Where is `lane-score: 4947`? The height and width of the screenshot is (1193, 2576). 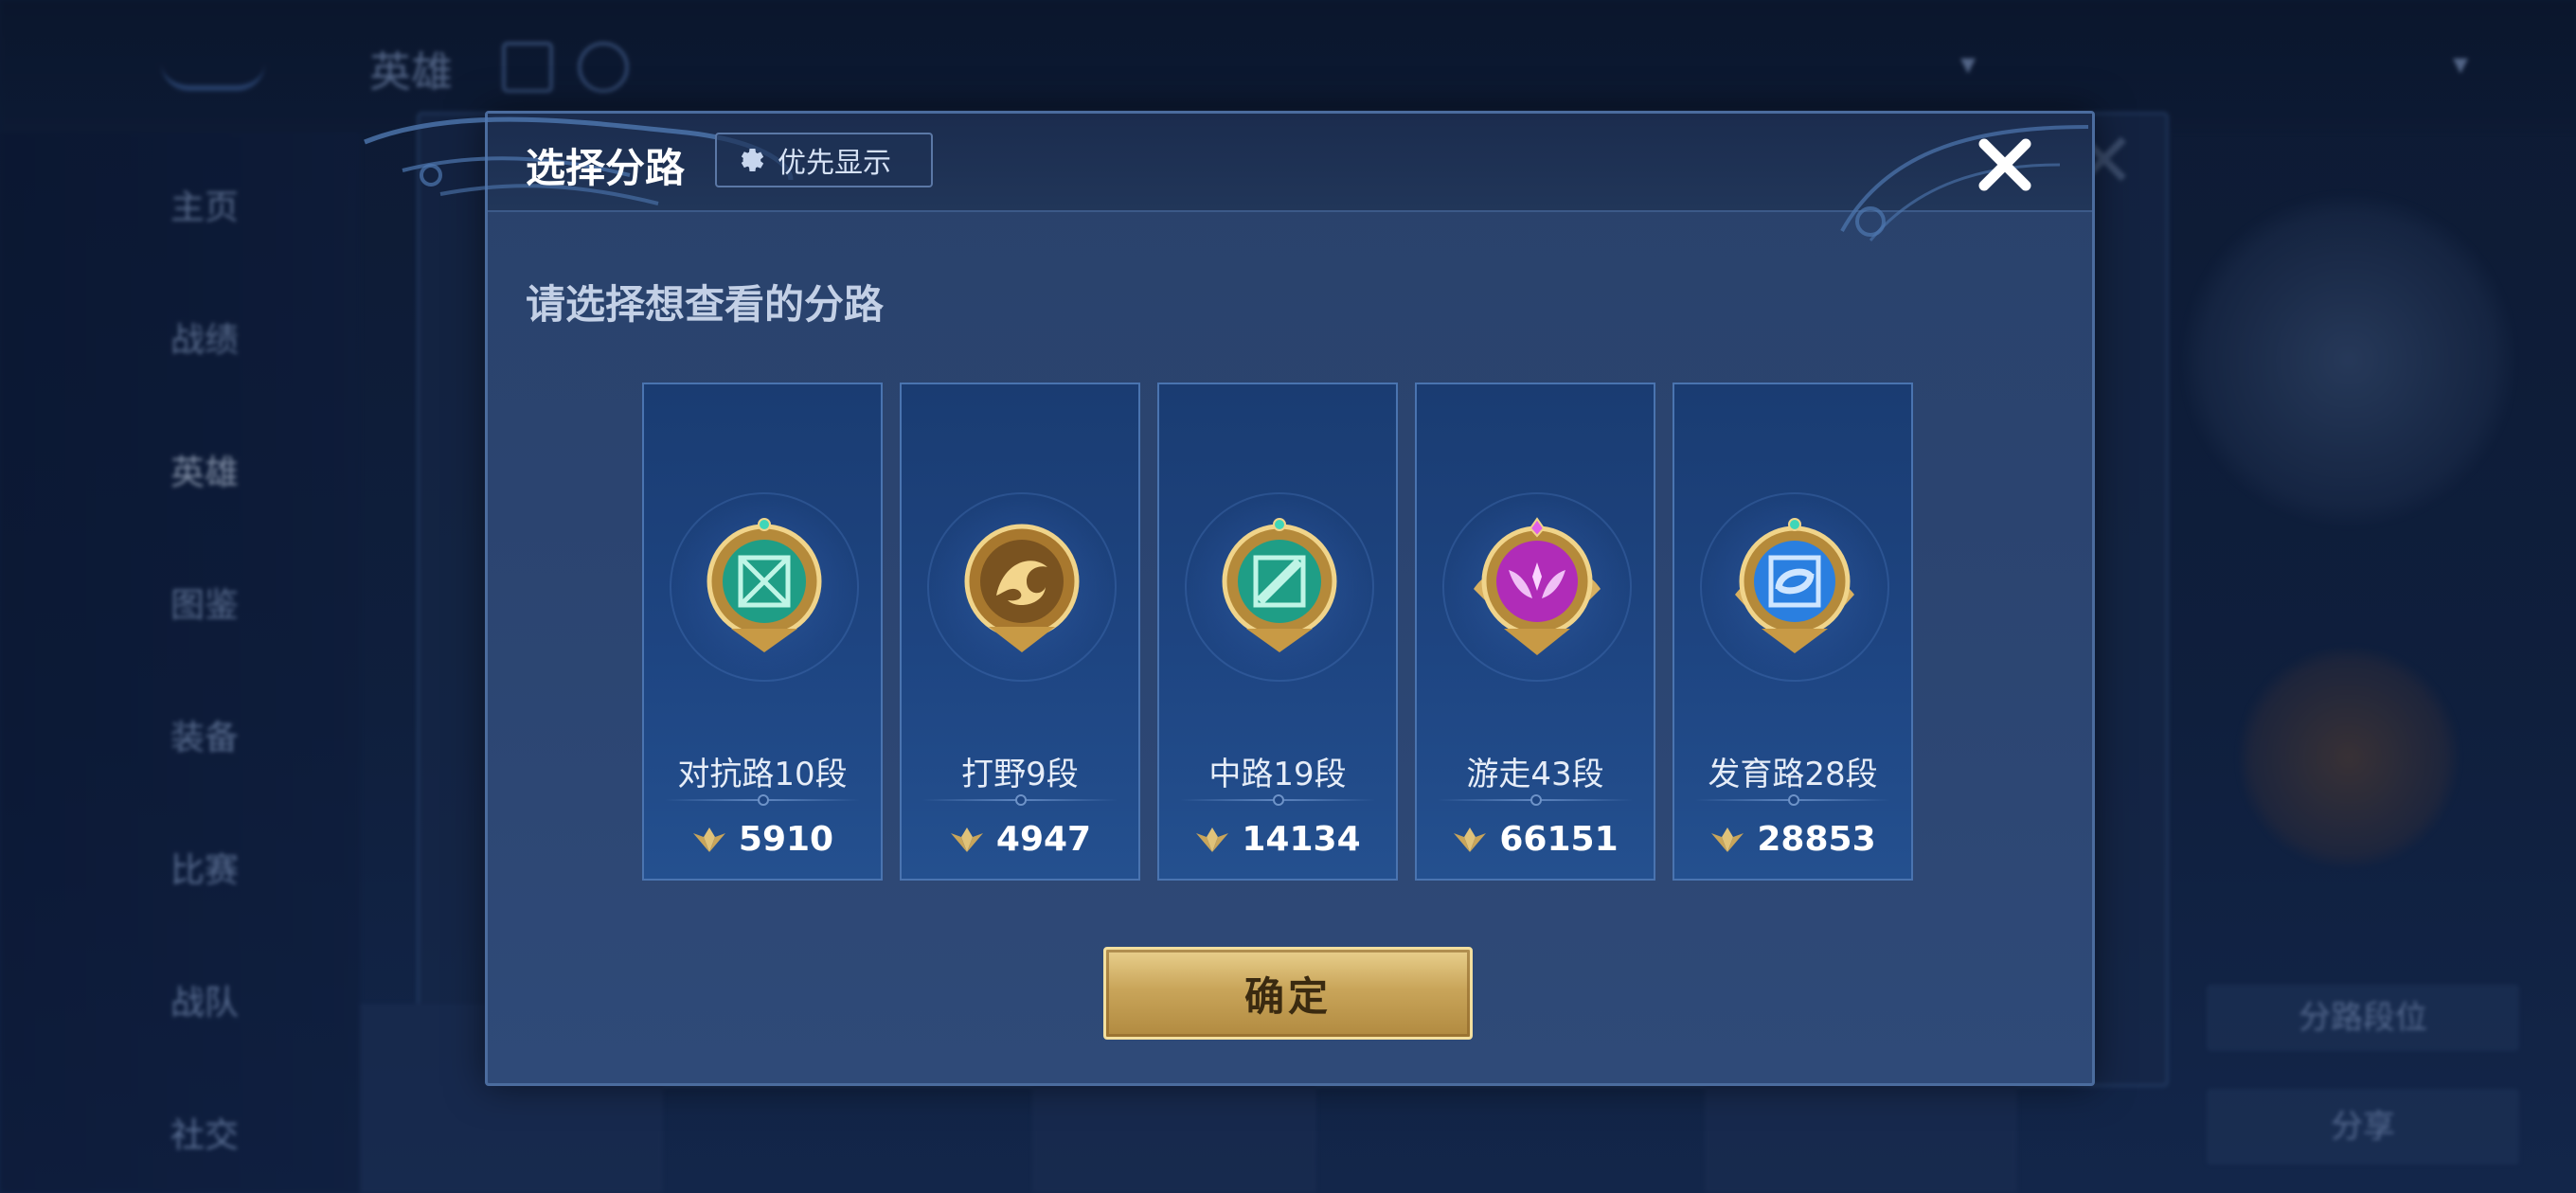
lane-score: 4947 is located at coordinates (1043, 839).